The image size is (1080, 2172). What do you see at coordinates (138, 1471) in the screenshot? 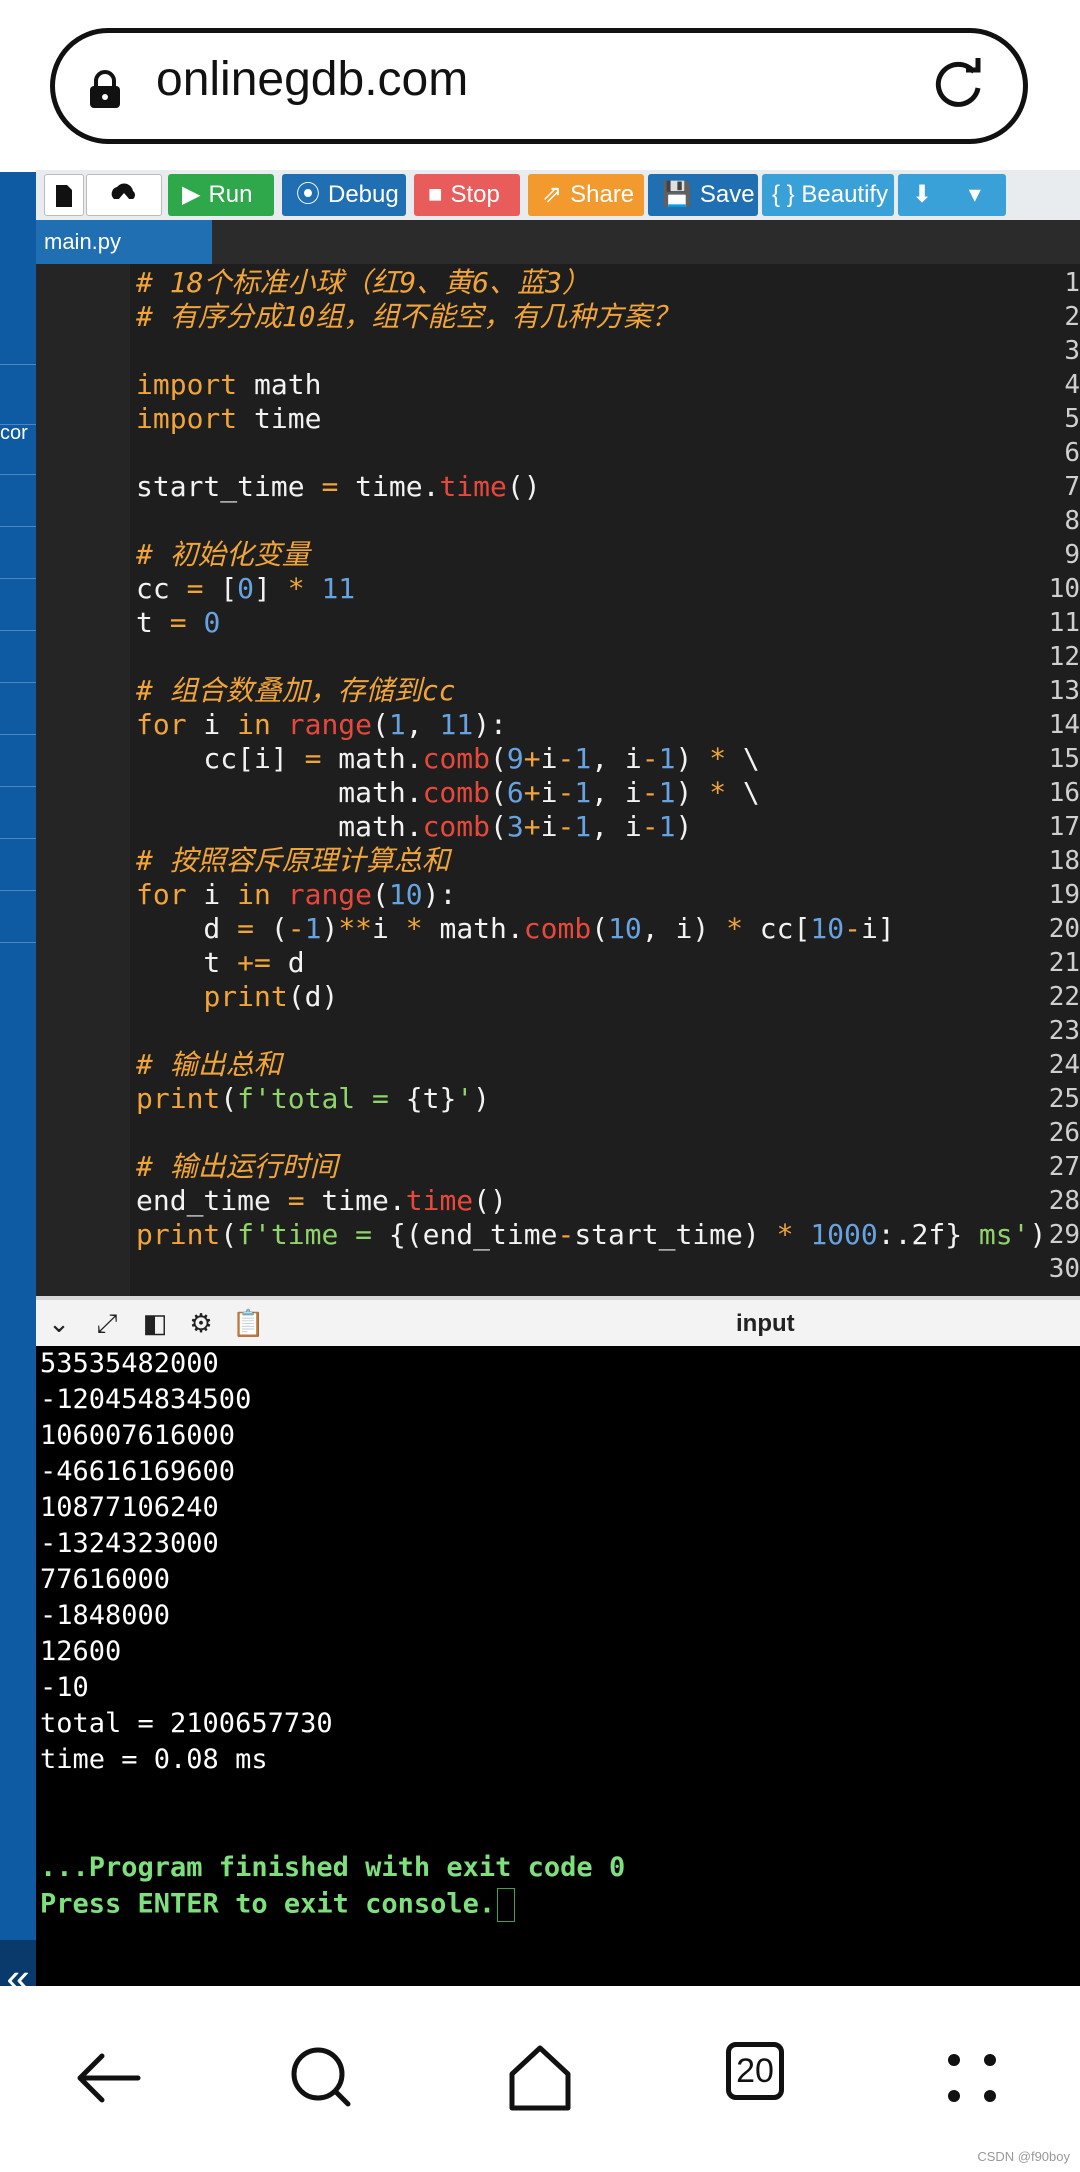
I see `output-line: -46616169600` at bounding box center [138, 1471].